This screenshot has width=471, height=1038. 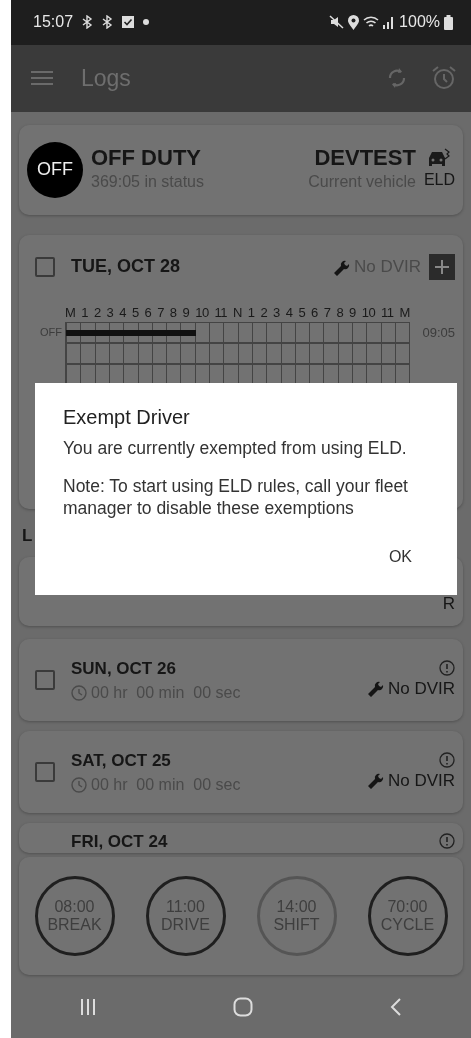 What do you see at coordinates (243, 1006) in the screenshot?
I see `home-icon` at bounding box center [243, 1006].